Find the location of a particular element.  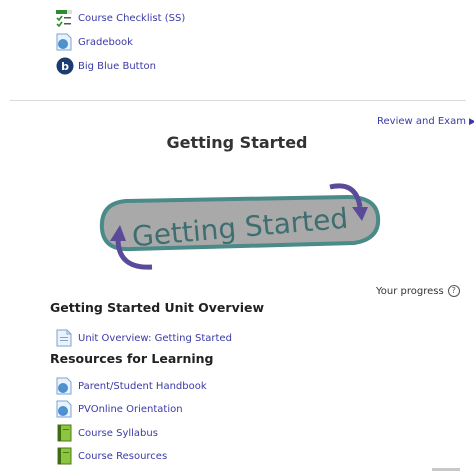

link-label: PVOnline Orientation is located at coordinates (130, 409).